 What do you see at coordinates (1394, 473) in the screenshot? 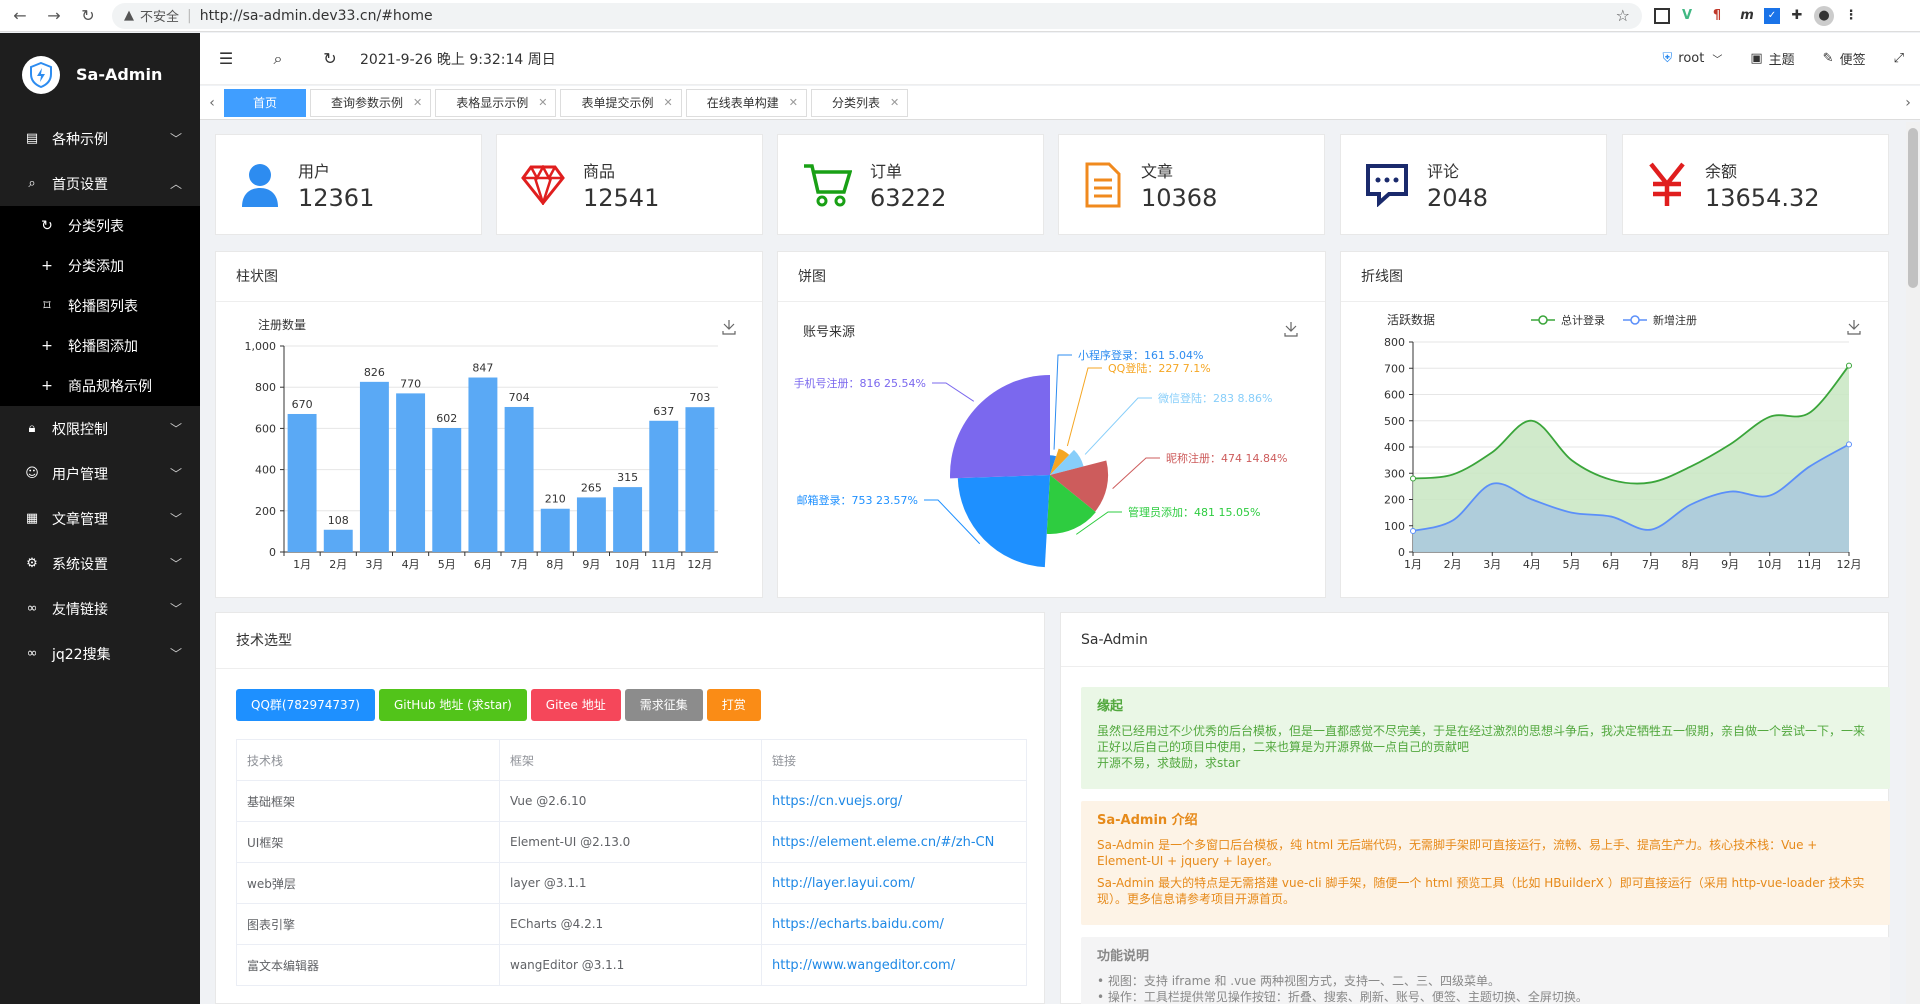
I see `y-tick-label: 300` at bounding box center [1394, 473].